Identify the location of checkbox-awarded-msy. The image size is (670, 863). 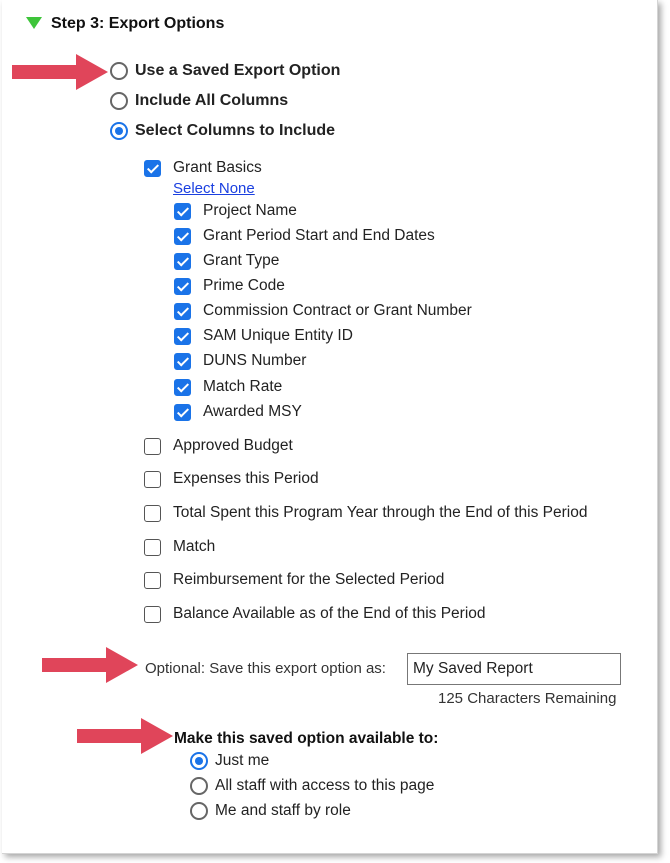
(182, 412).